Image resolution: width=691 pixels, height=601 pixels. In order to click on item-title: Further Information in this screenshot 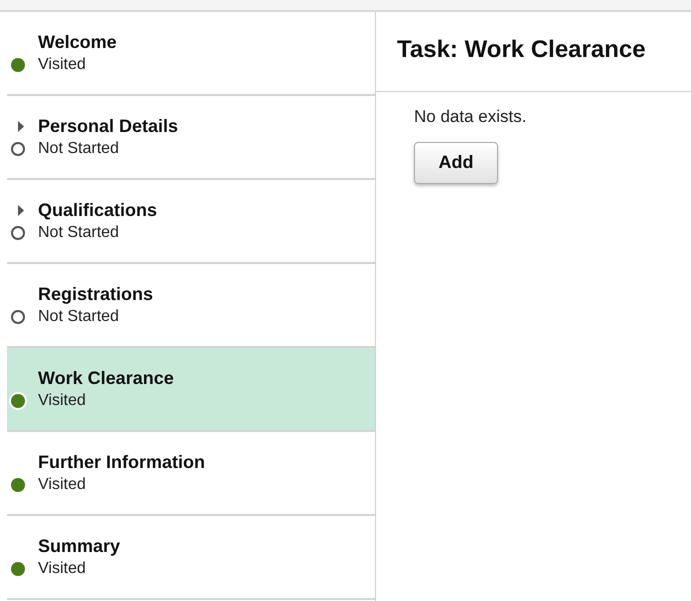, I will do `click(121, 462)`.